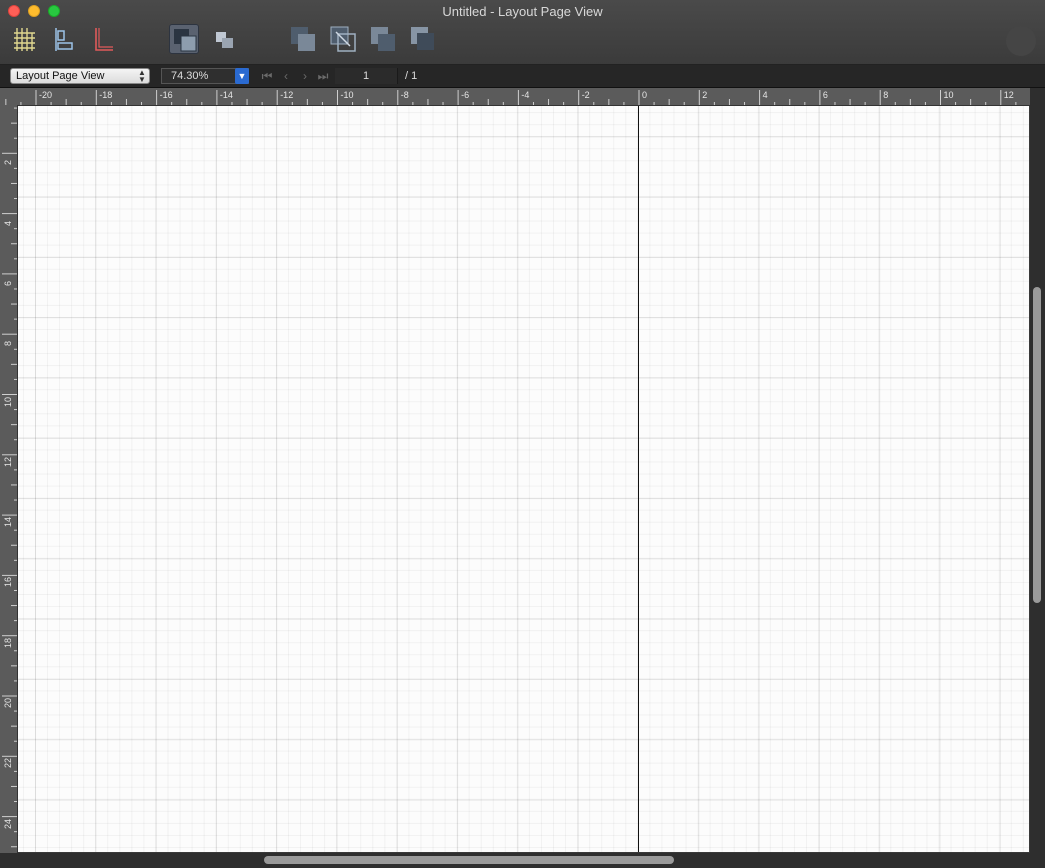  Describe the element at coordinates (8, 823) in the screenshot. I see `ruler-label: 24` at that location.